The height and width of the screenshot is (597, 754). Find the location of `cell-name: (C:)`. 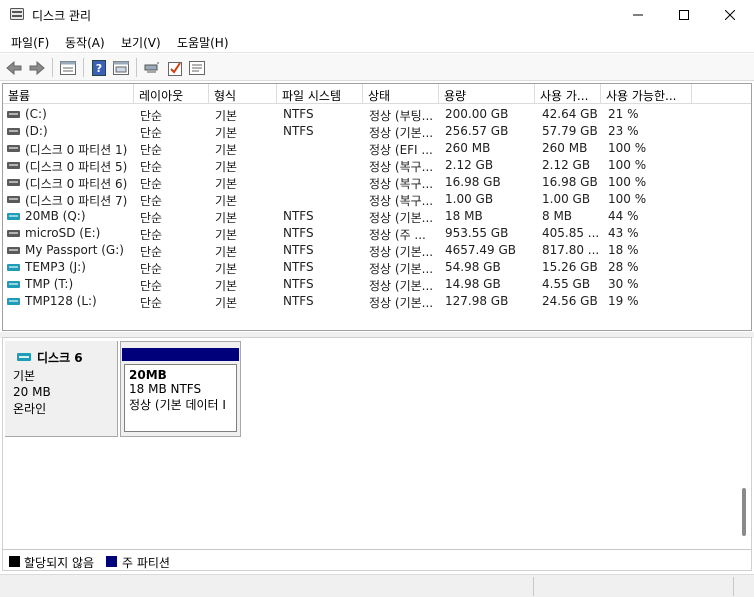

cell-name: (C:) is located at coordinates (36, 114).